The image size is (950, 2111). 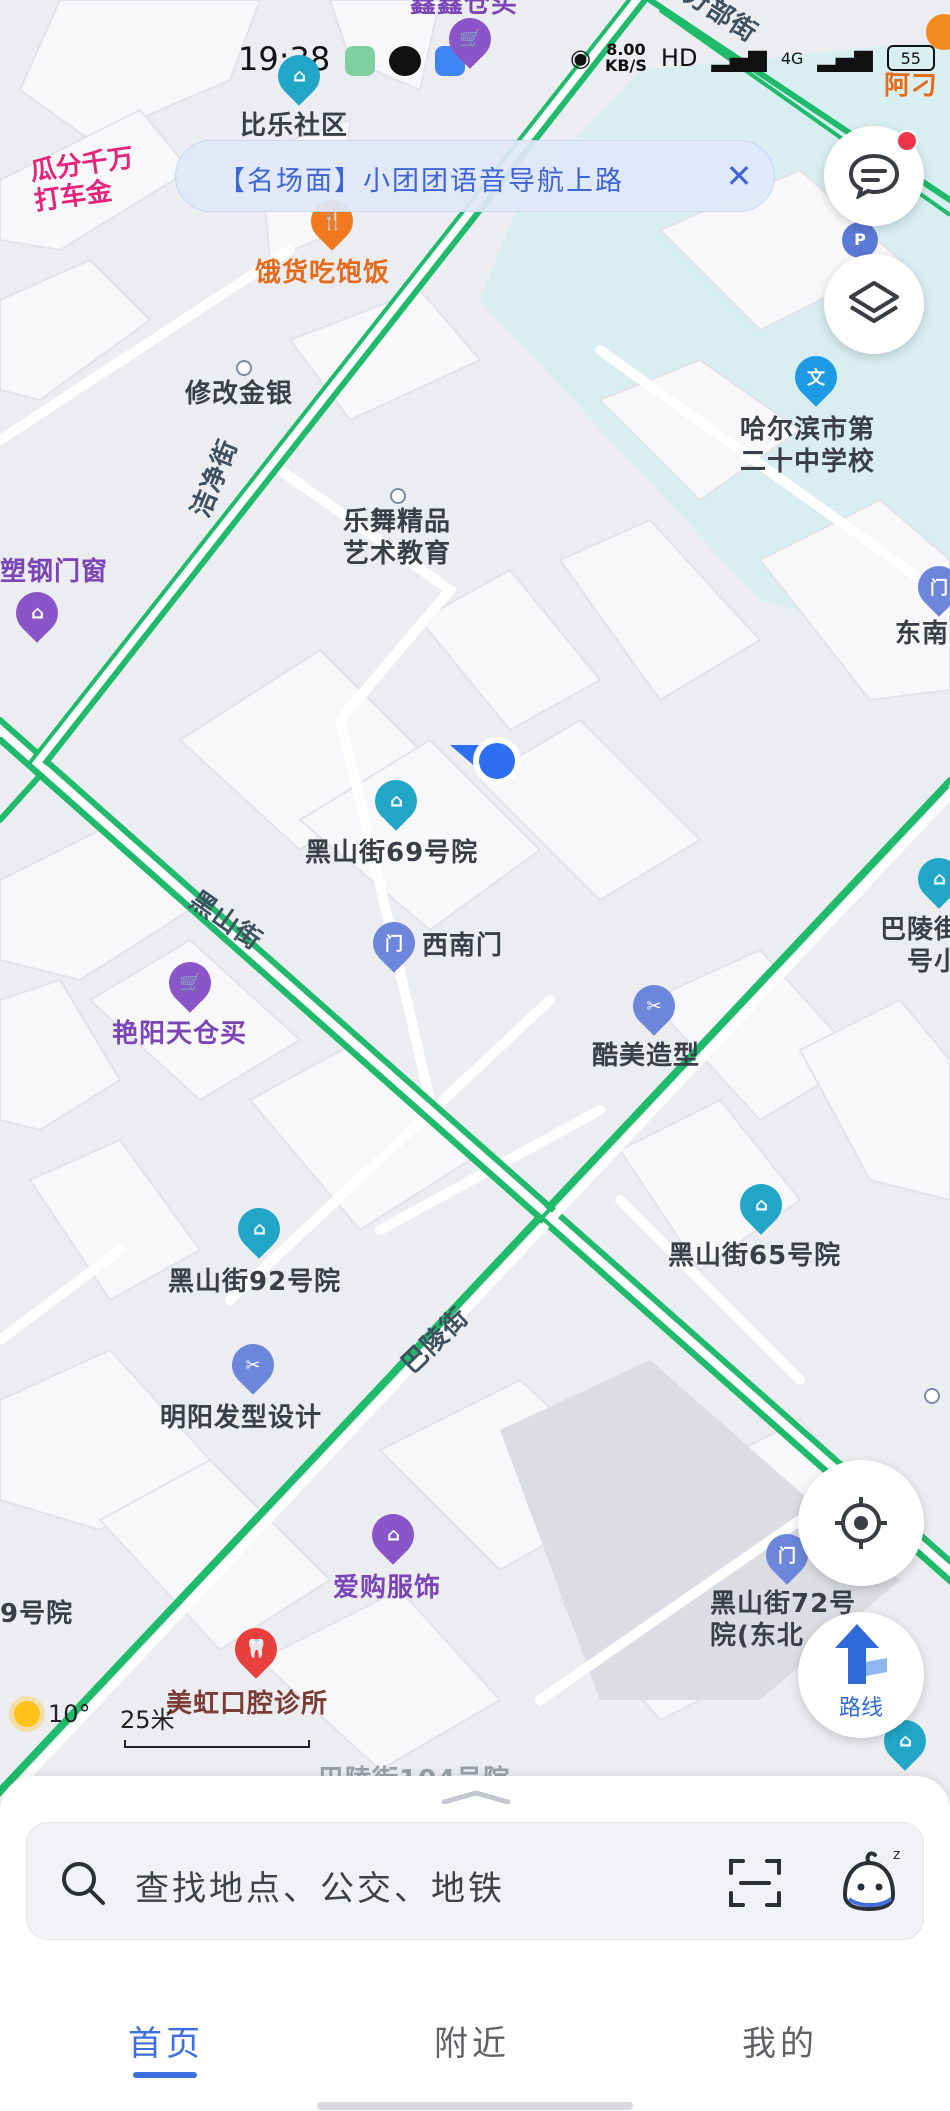 I want to click on sun-icon, so click(x=27, y=1714).